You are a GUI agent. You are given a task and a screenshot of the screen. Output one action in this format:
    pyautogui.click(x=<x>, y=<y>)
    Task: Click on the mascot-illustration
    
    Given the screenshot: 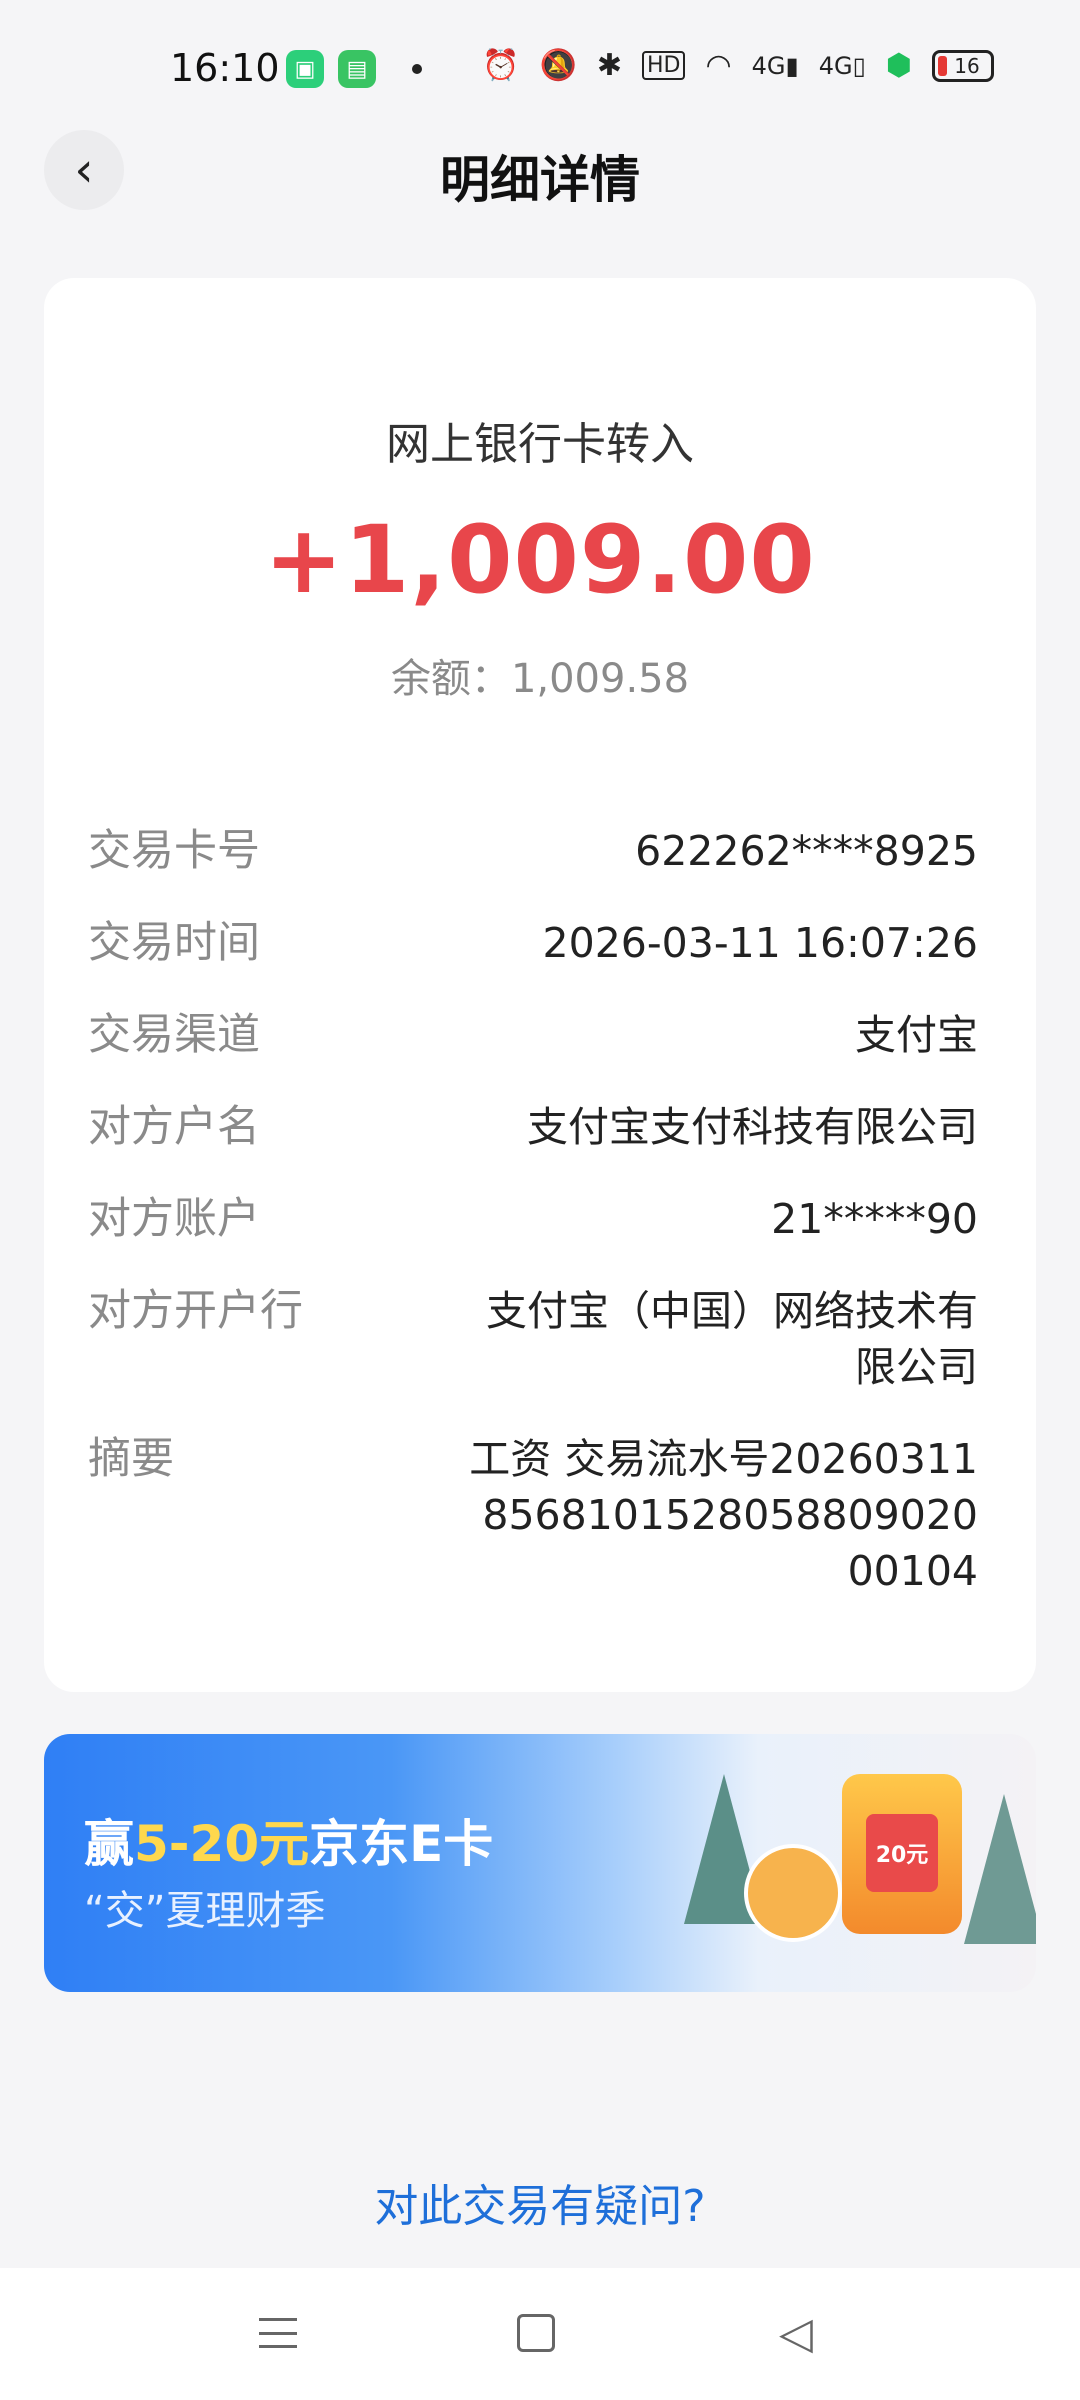 What is the action you would take?
    pyautogui.click(x=793, y=1893)
    